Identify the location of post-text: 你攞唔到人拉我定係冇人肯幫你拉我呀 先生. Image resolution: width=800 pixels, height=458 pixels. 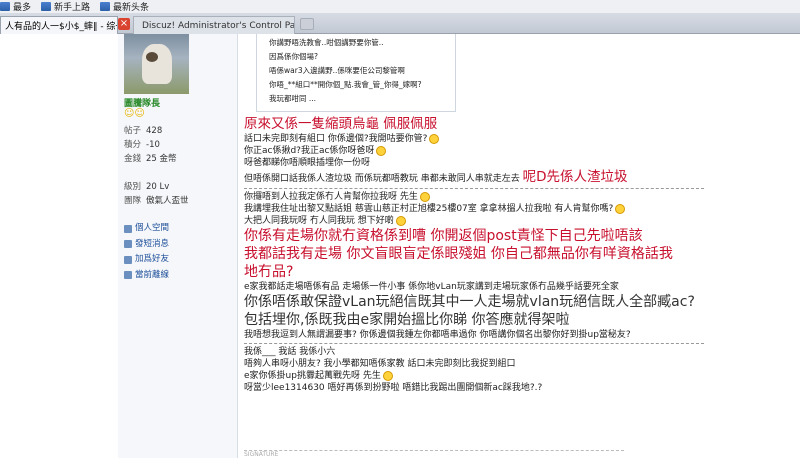
(331, 197).